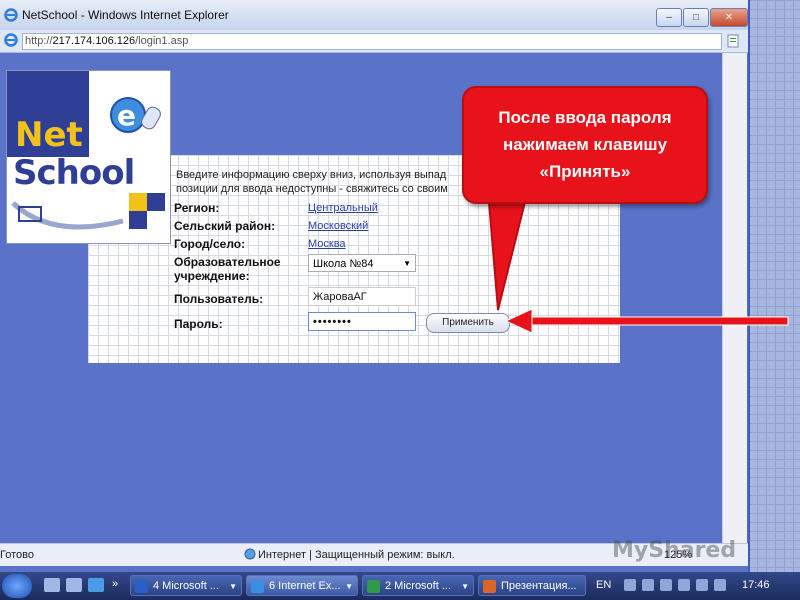  Describe the element at coordinates (219, 299) in the screenshot. I see `user-label: Пользователь:` at that location.